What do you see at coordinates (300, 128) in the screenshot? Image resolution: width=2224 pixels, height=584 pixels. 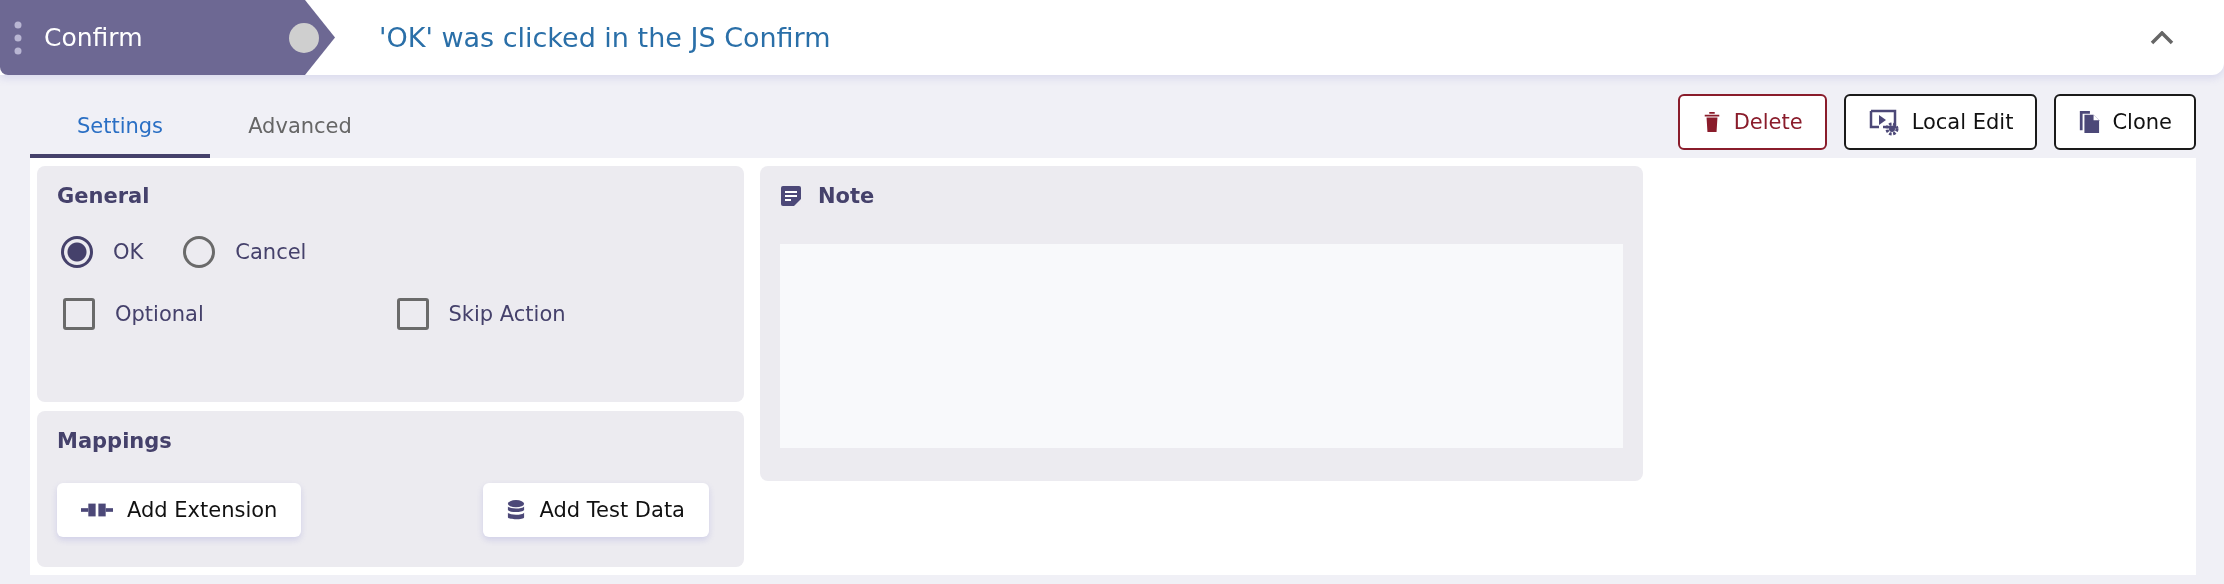 I see `tab: Advanced` at bounding box center [300, 128].